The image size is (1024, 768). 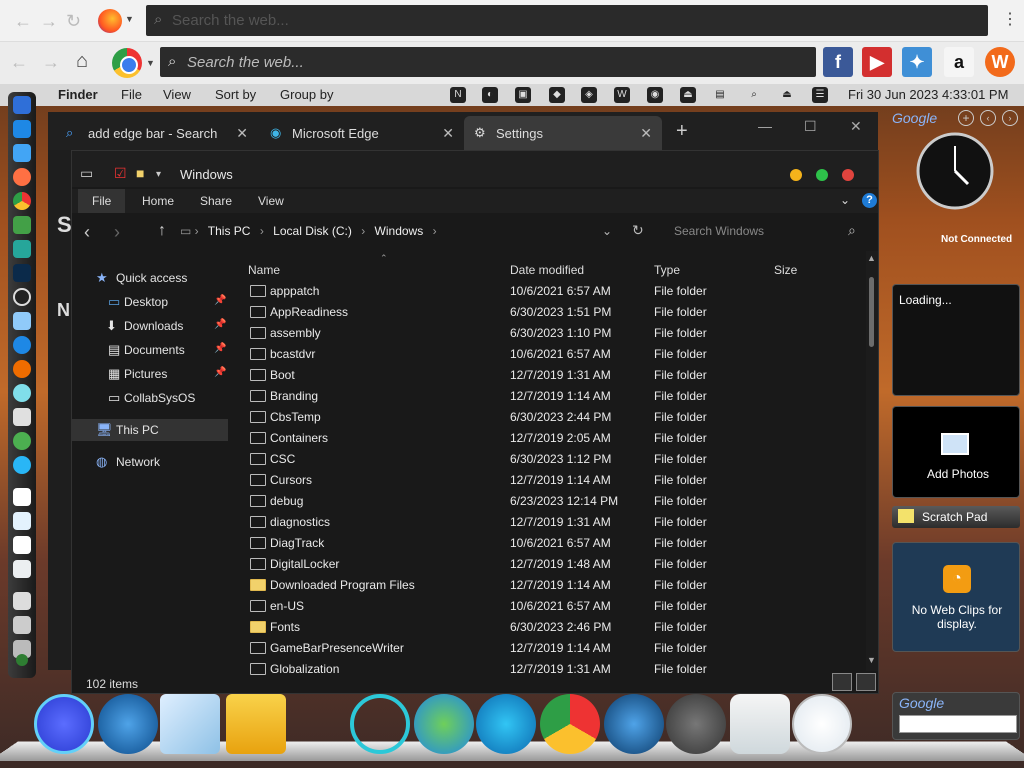 What do you see at coordinates (548, 291) in the screenshot?
I see `file-row: apppatch 10/6/2021 6:57 AM File folder` at bounding box center [548, 291].